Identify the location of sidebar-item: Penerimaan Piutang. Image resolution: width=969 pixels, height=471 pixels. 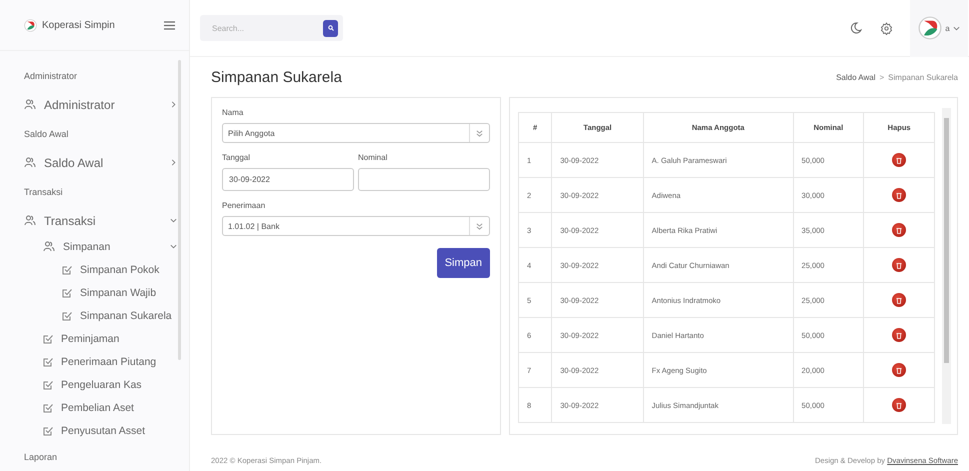
(106, 361).